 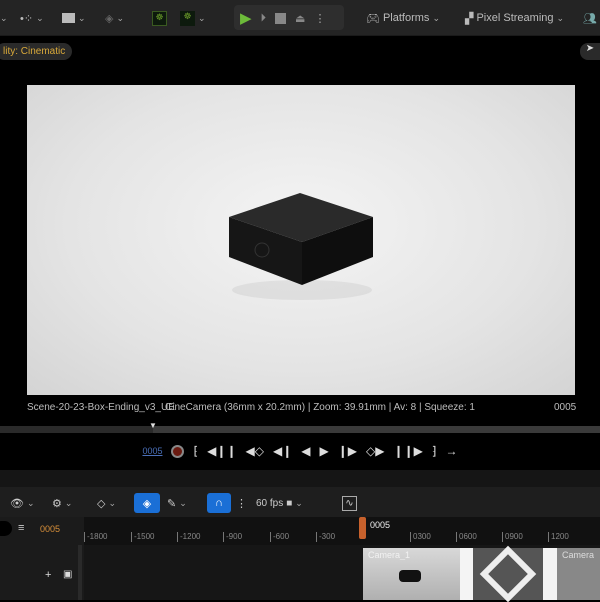 I want to click on pencil-icon: ✎, so click(x=172, y=503).